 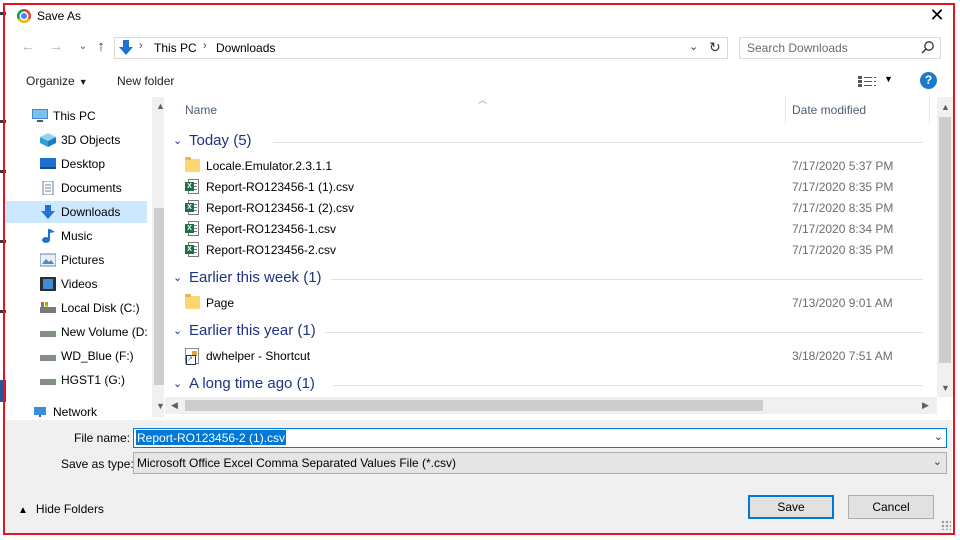 What do you see at coordinates (715, 47) in the screenshot?
I see `refresh-icon: ↻` at bounding box center [715, 47].